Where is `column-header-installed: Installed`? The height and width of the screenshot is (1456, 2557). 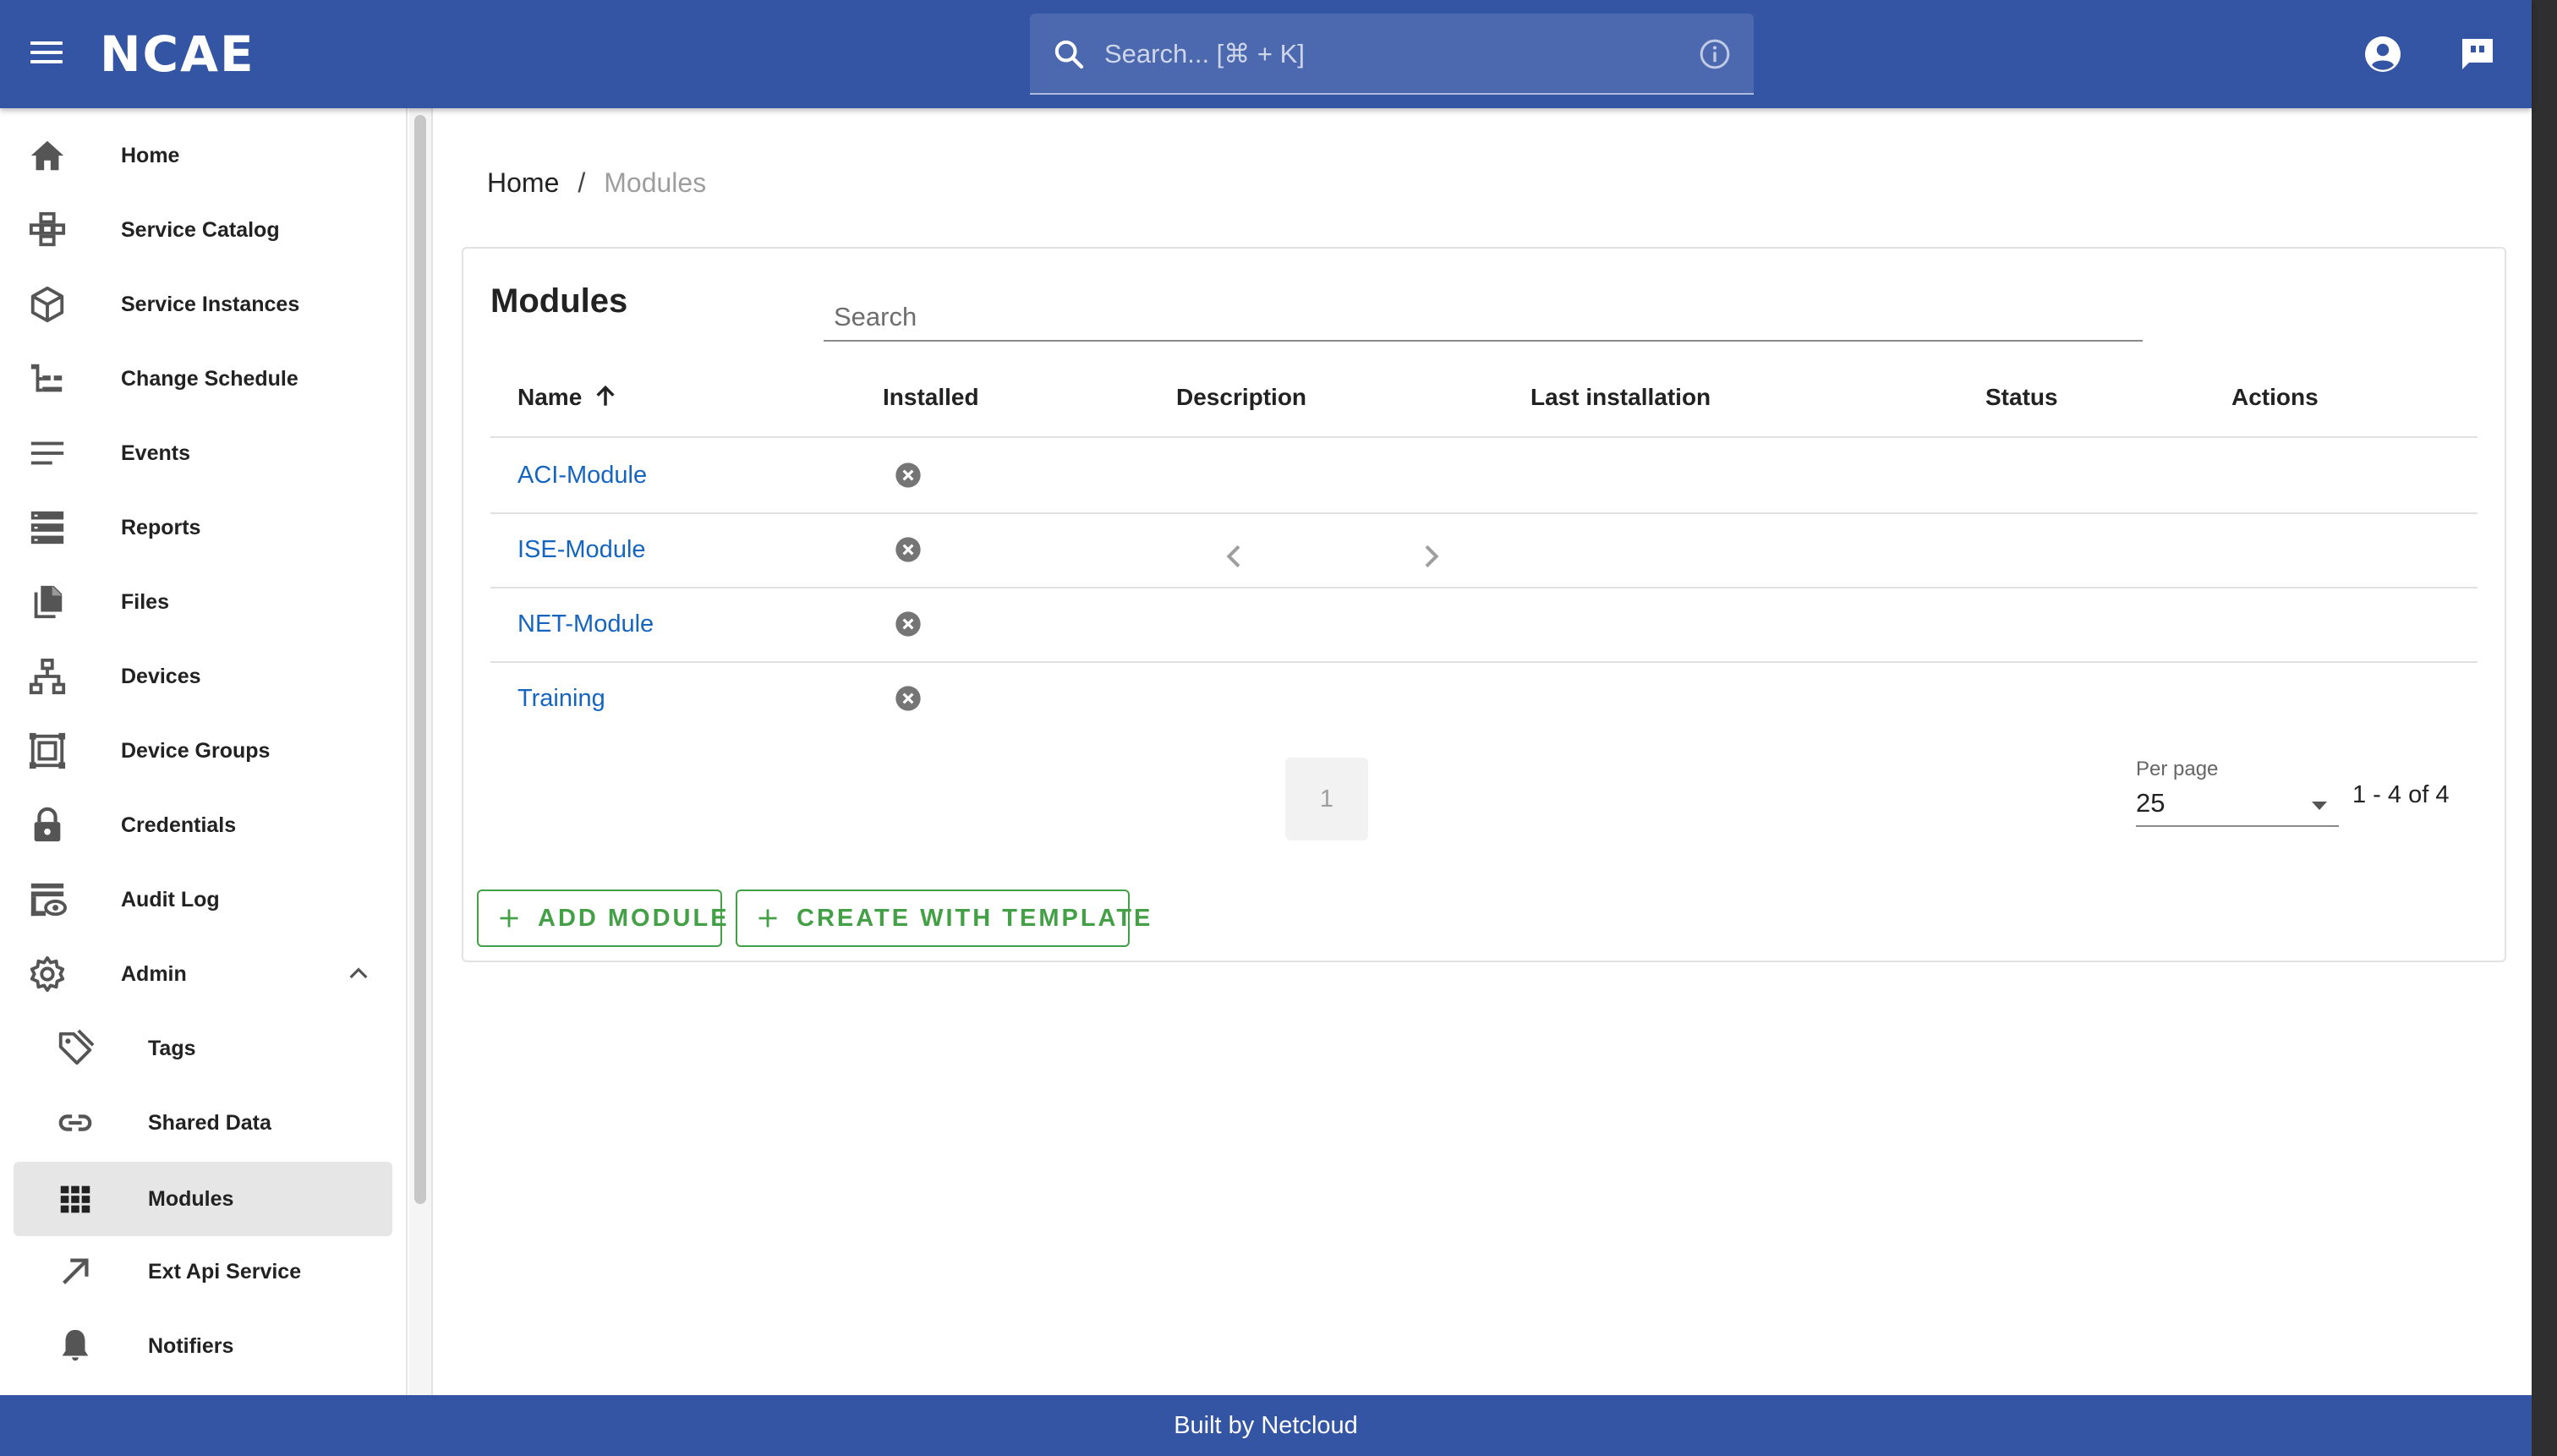
column-header-installed: Installed is located at coordinates (931, 397).